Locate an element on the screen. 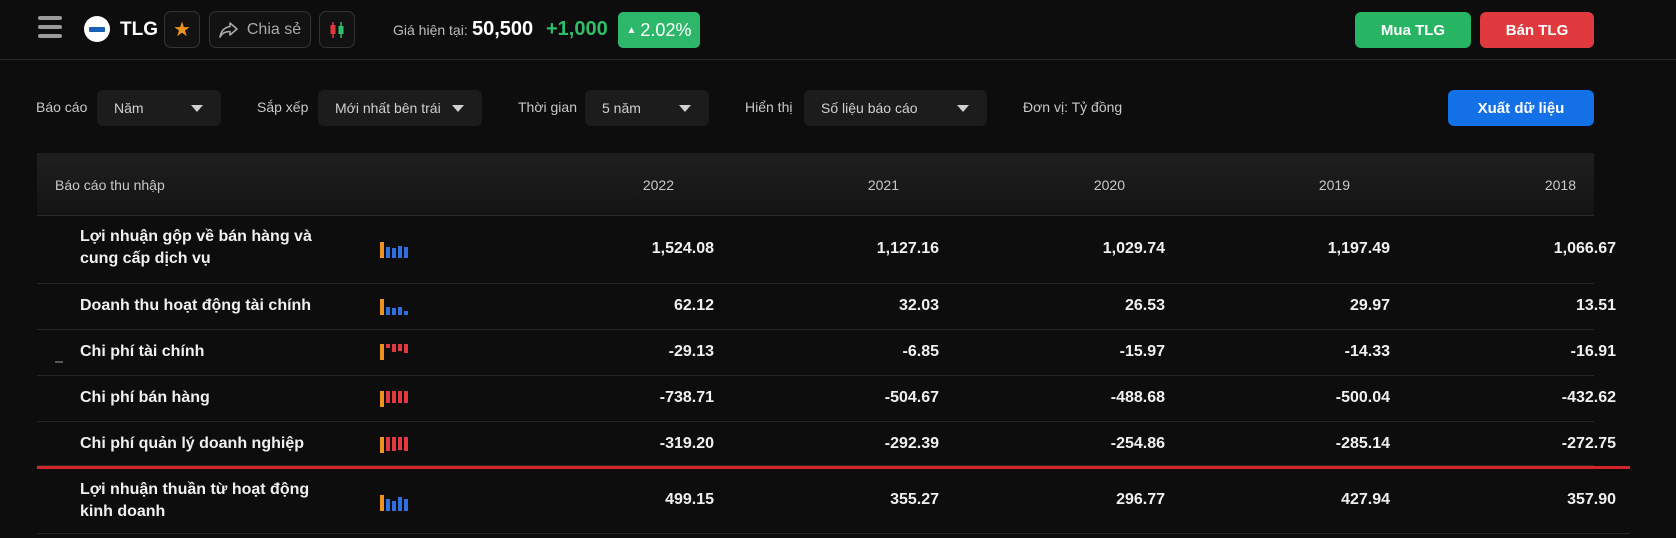  cell-value: 355.27 is located at coordinates (914, 499).